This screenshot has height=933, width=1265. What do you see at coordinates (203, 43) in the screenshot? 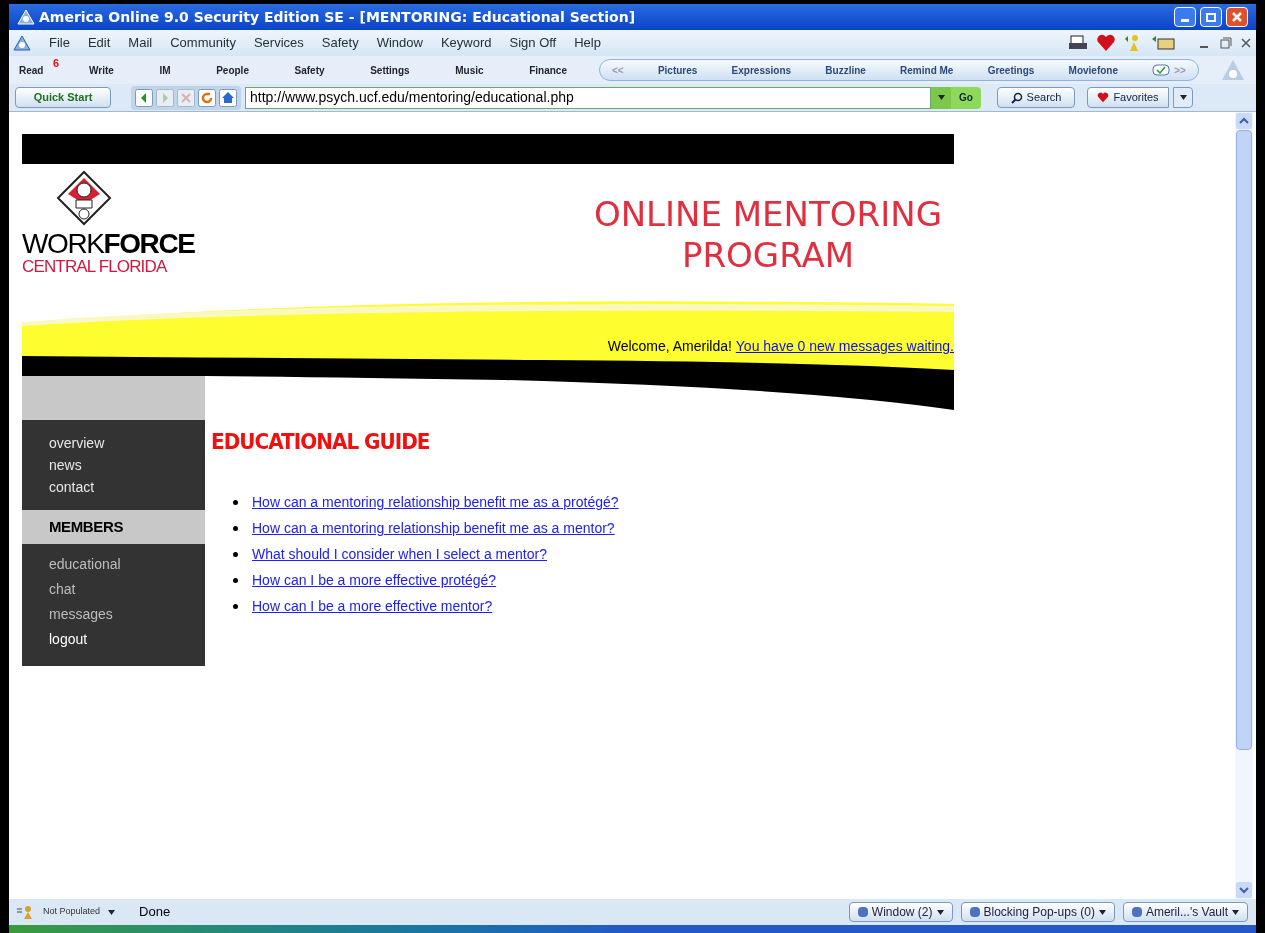
I see `menu-item: Community` at bounding box center [203, 43].